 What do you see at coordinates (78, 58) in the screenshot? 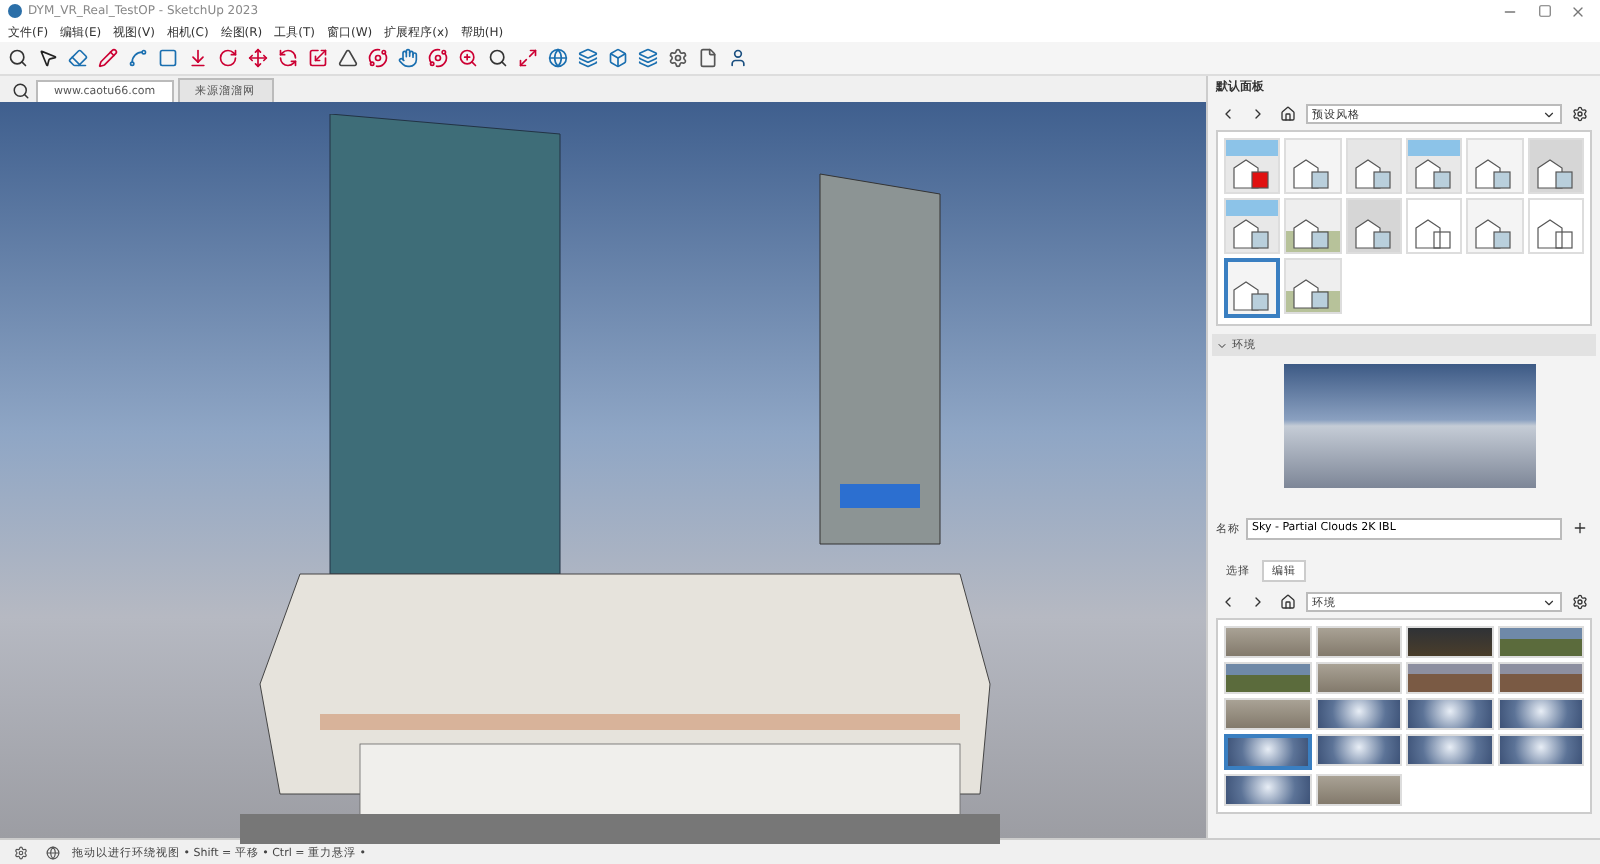
I see `eraser-icon` at bounding box center [78, 58].